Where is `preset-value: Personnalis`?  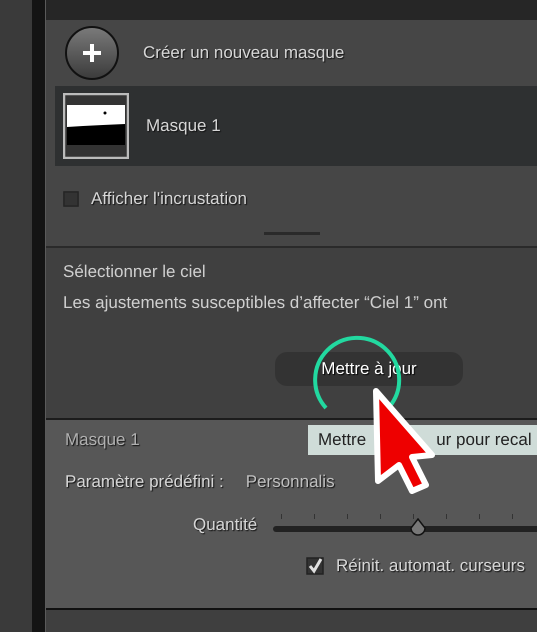
preset-value: Personnalis is located at coordinates (290, 482).